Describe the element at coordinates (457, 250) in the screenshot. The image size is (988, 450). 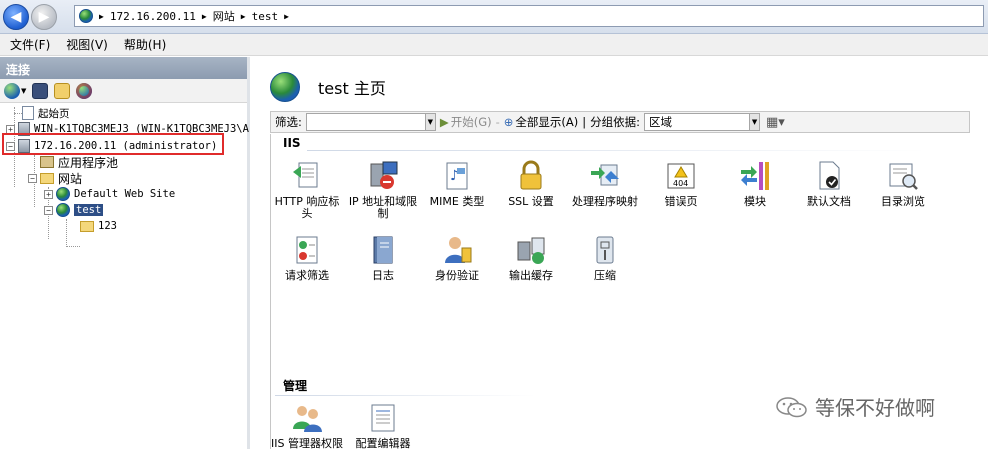
I see `authentication-icon` at that location.